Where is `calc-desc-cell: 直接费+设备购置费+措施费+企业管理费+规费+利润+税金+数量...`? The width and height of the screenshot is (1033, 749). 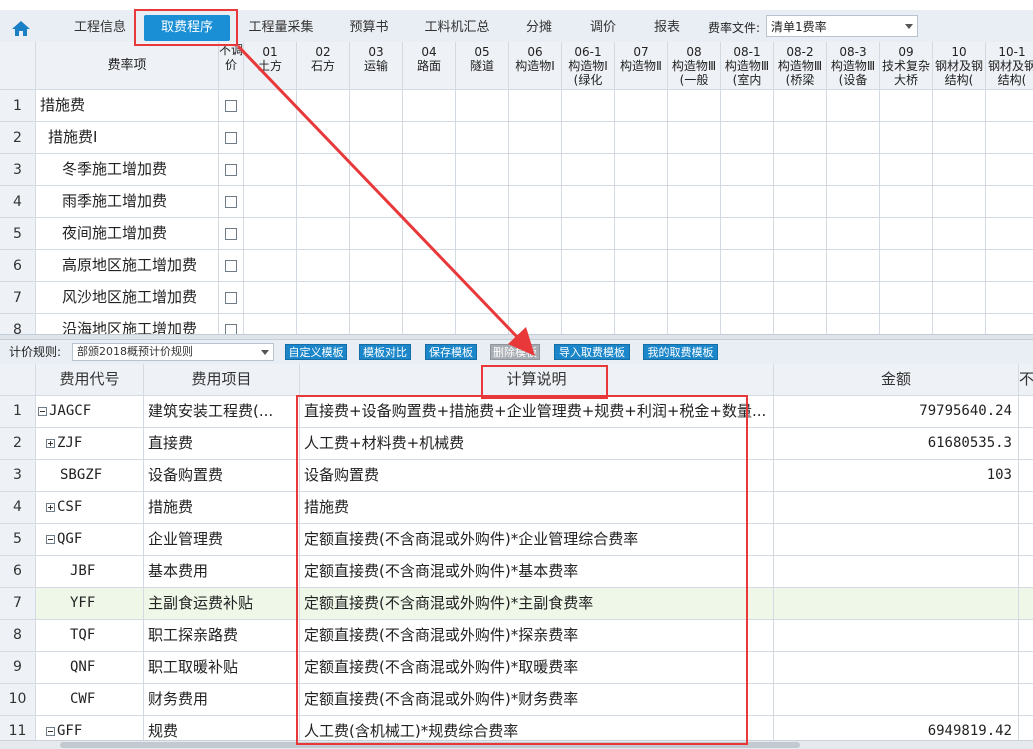
calc-desc-cell: 直接费+设备购置费+措施费+企业管理费+规费+利润+税金+数量... is located at coordinates (537, 412).